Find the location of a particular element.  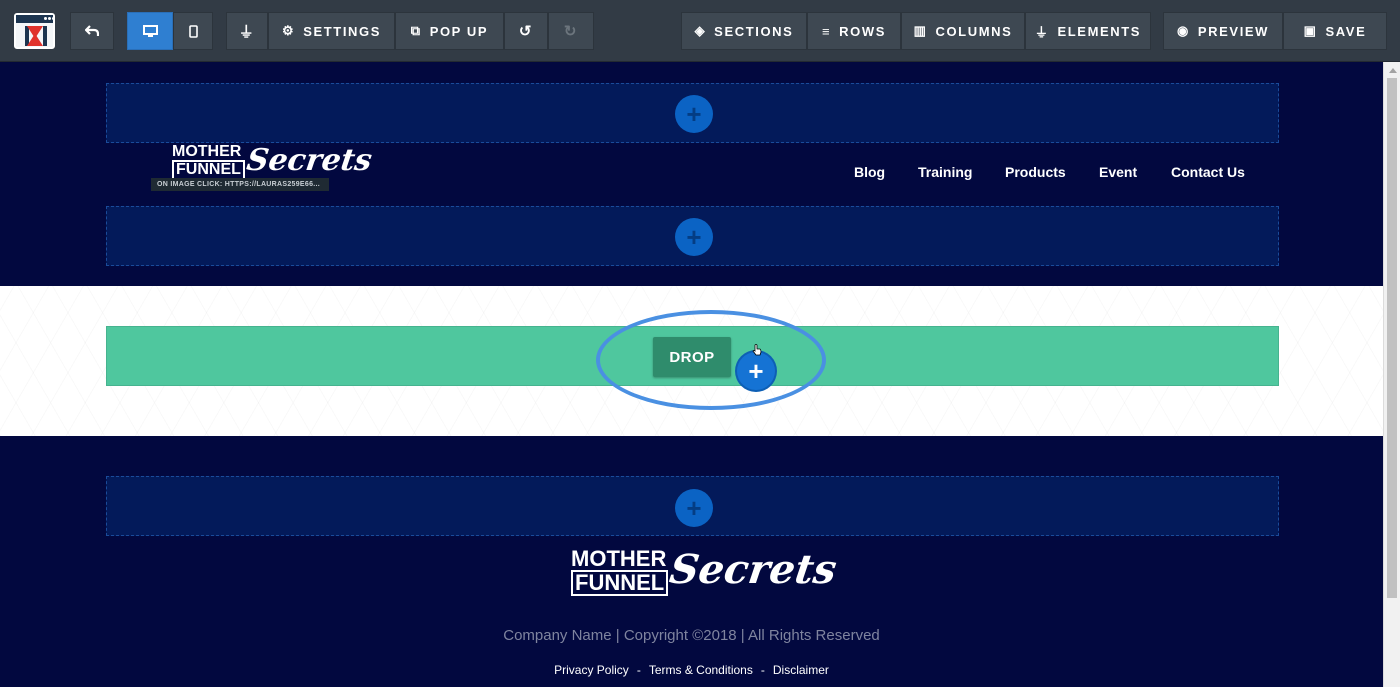

nav-link-contact-us: Contact Us is located at coordinates (1208, 172).